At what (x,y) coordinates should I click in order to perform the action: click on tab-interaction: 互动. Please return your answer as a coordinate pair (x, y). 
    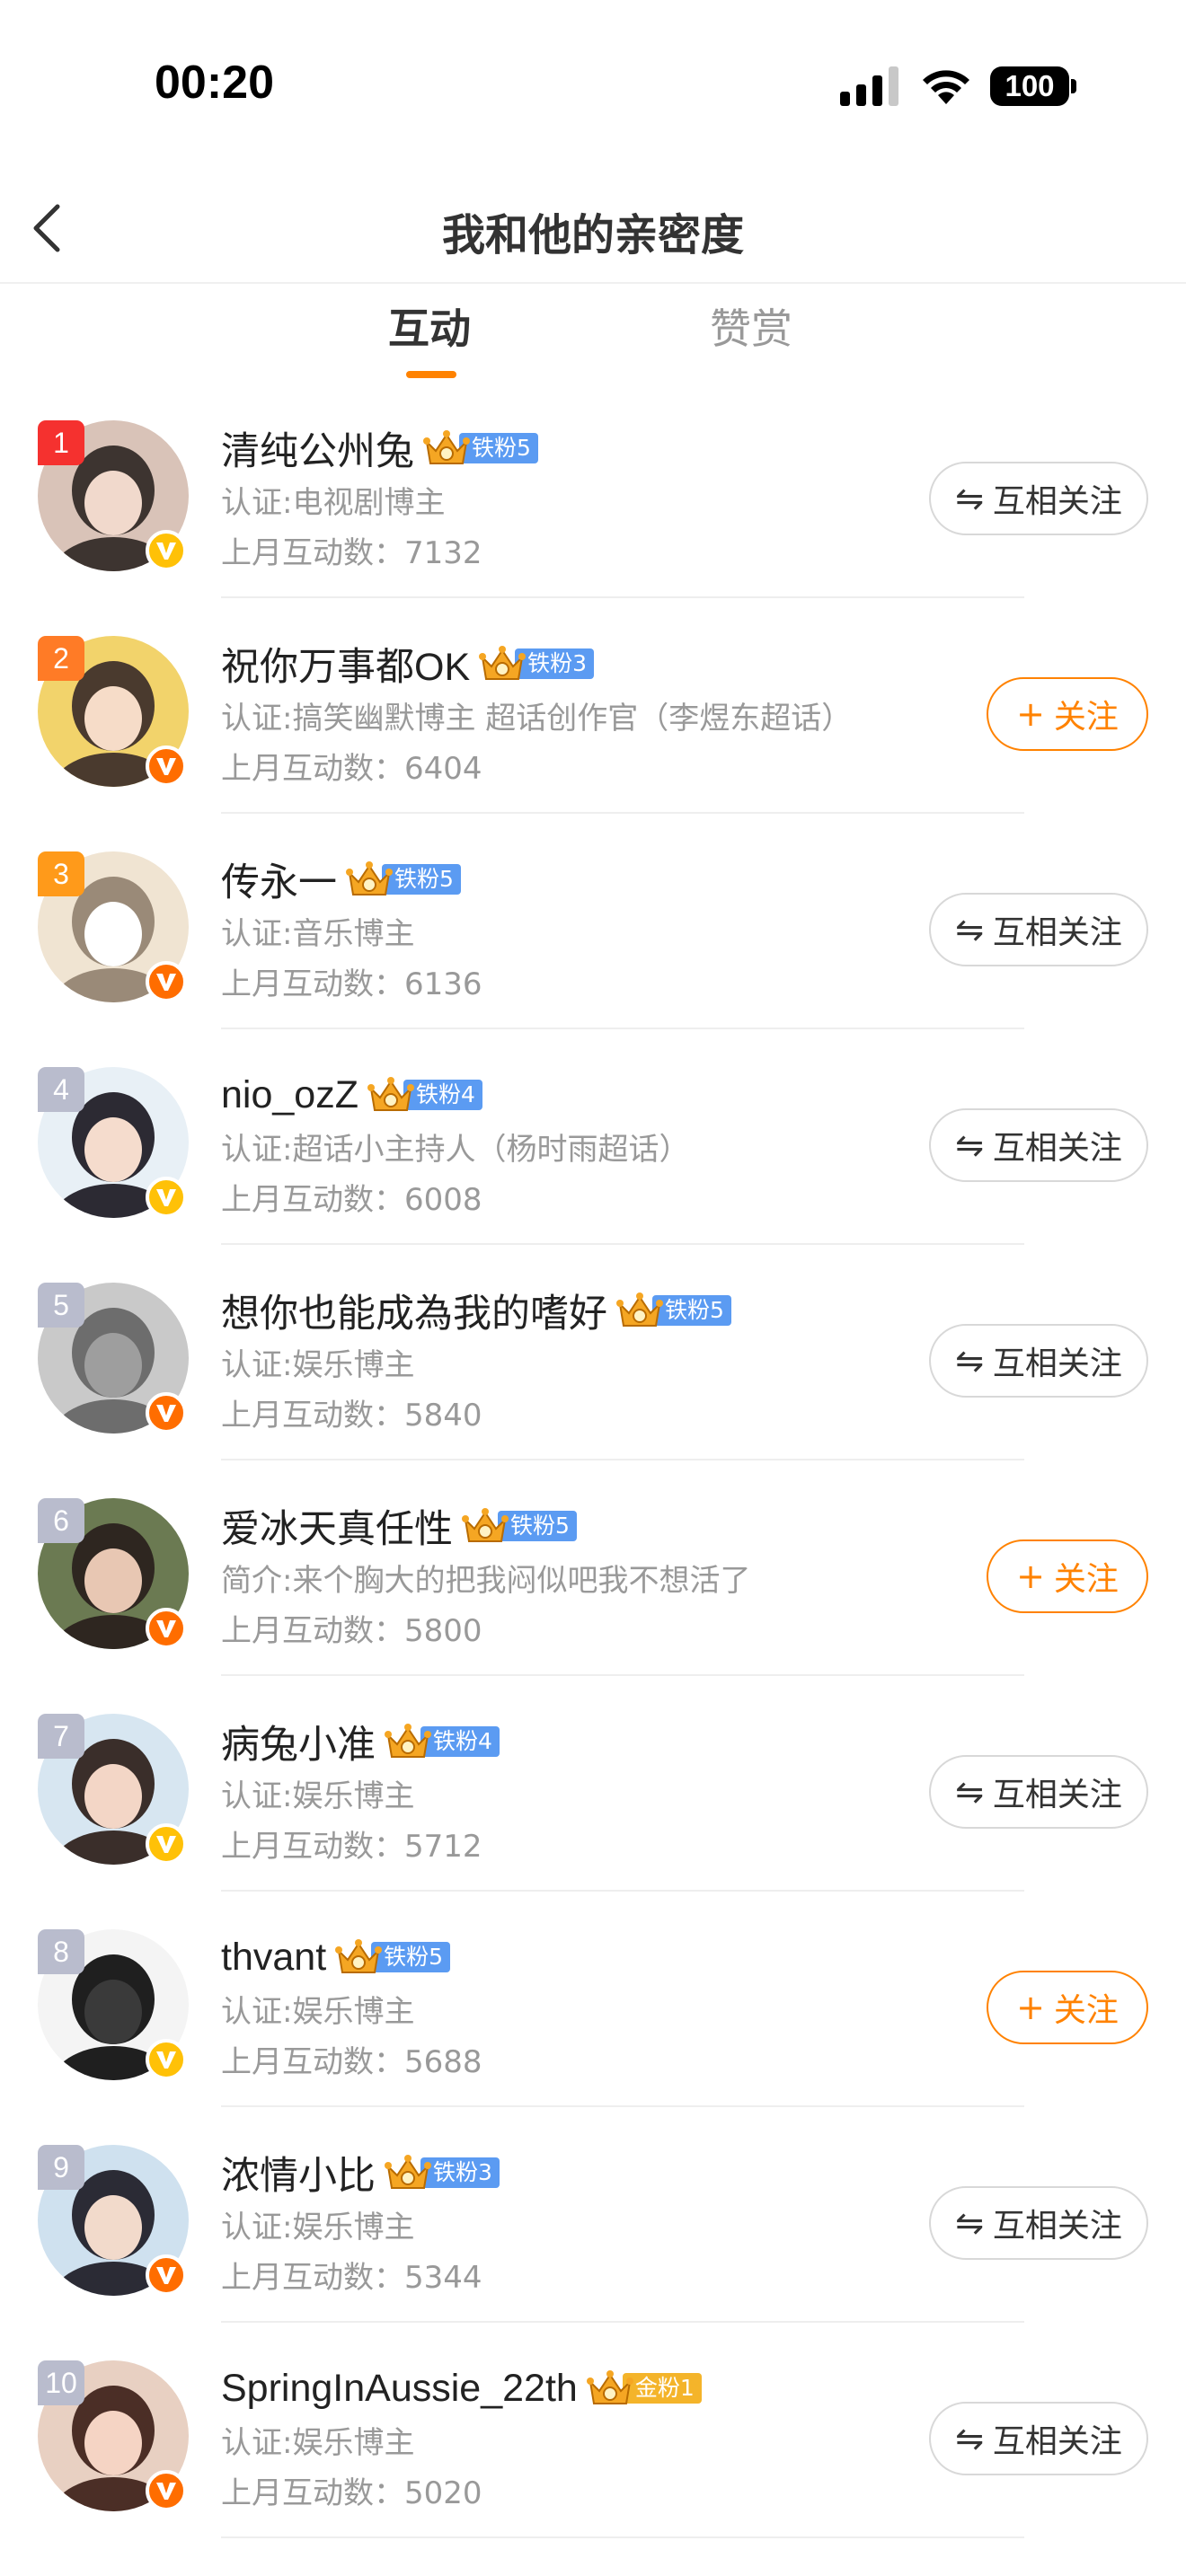
    Looking at the image, I should click on (429, 326).